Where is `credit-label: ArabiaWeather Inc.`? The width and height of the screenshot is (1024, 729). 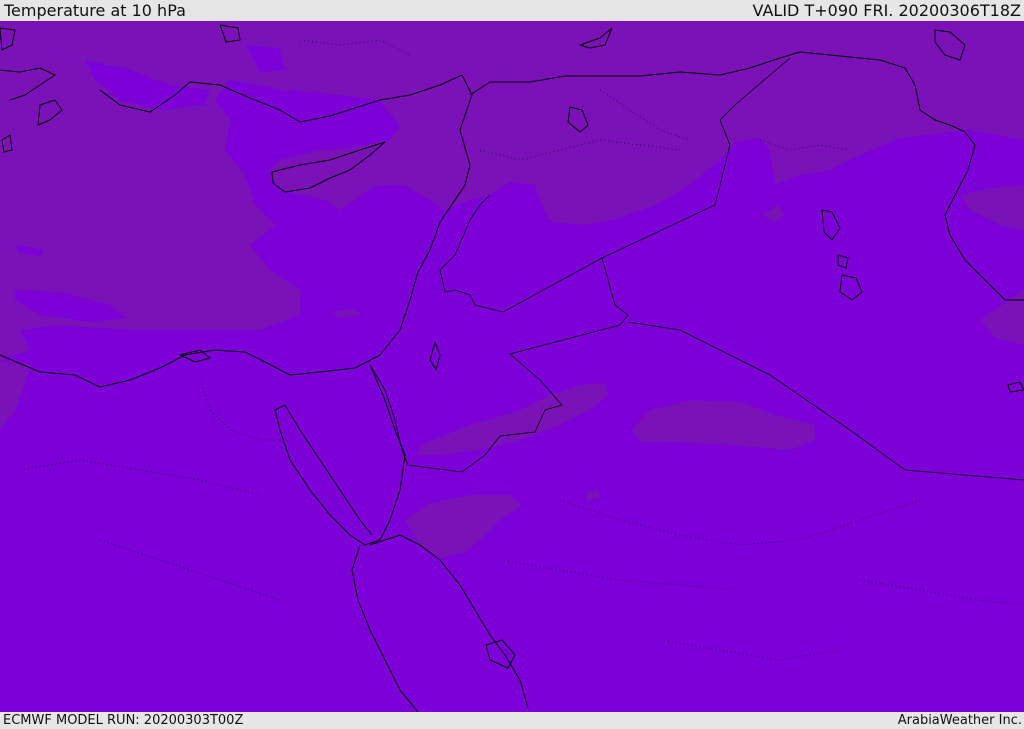 credit-label: ArabiaWeather Inc. is located at coordinates (959, 720).